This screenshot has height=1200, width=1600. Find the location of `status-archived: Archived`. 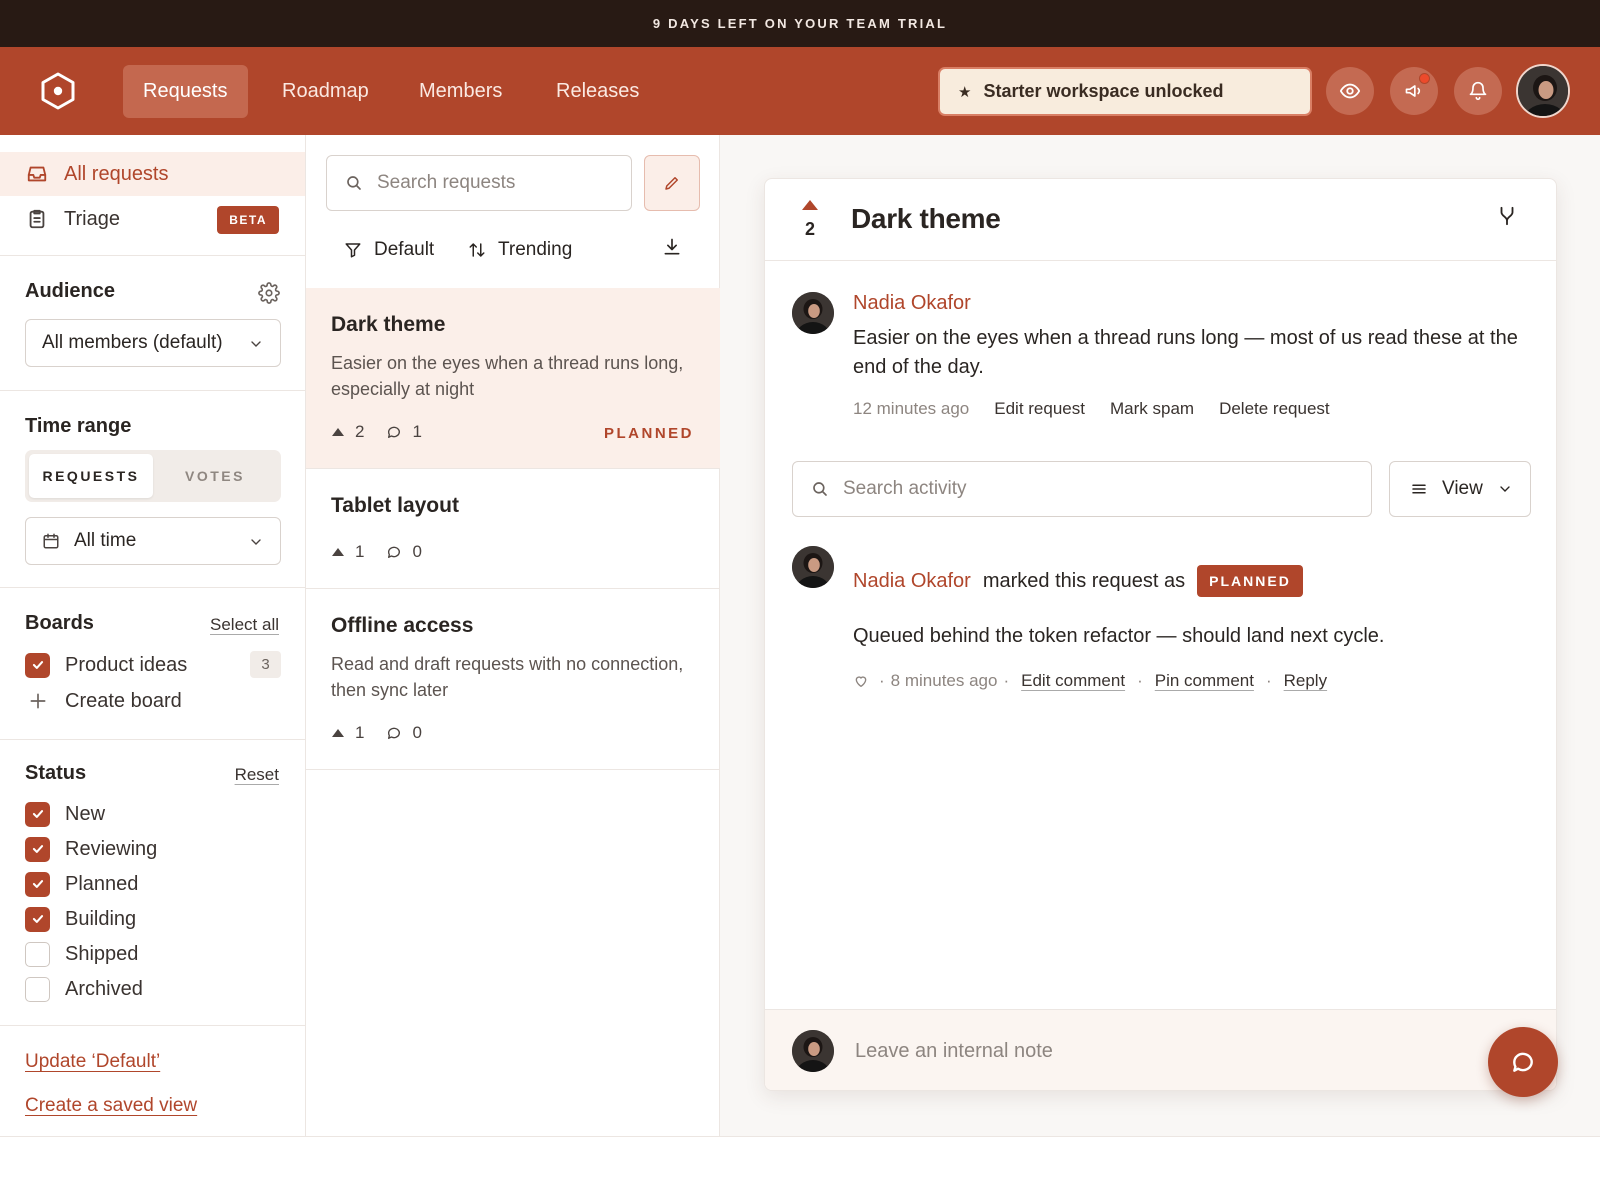

status-archived: Archived is located at coordinates (84, 989).